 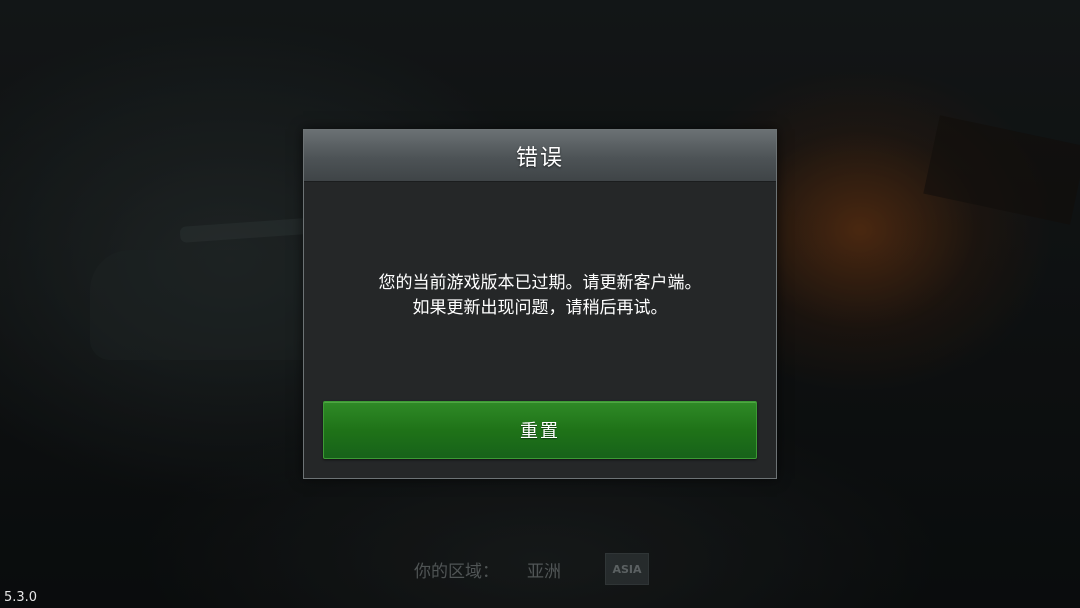 I want to click on dialog-title: 错误, so click(x=539, y=158).